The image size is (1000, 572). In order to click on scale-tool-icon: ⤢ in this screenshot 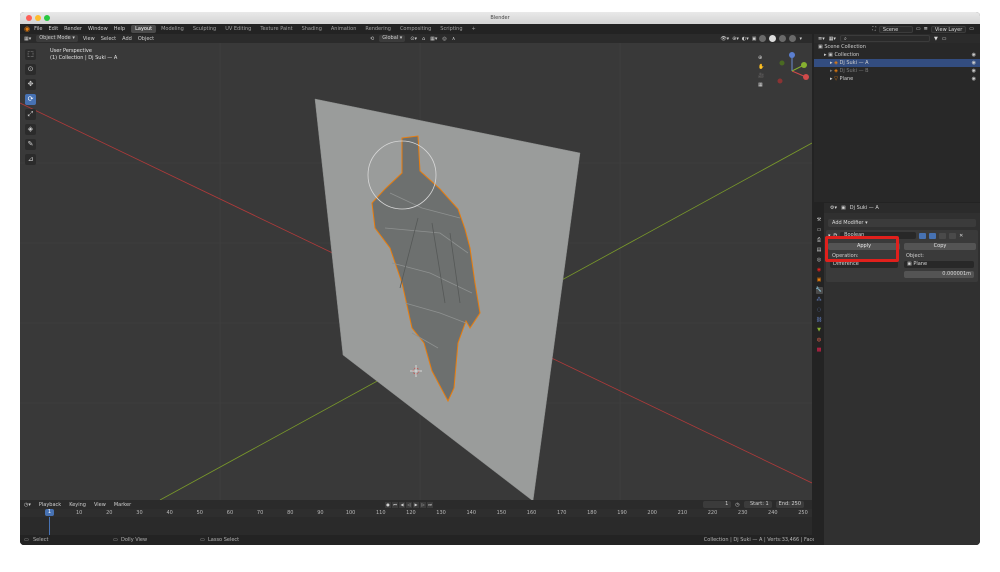, I will do `click(30, 114)`.